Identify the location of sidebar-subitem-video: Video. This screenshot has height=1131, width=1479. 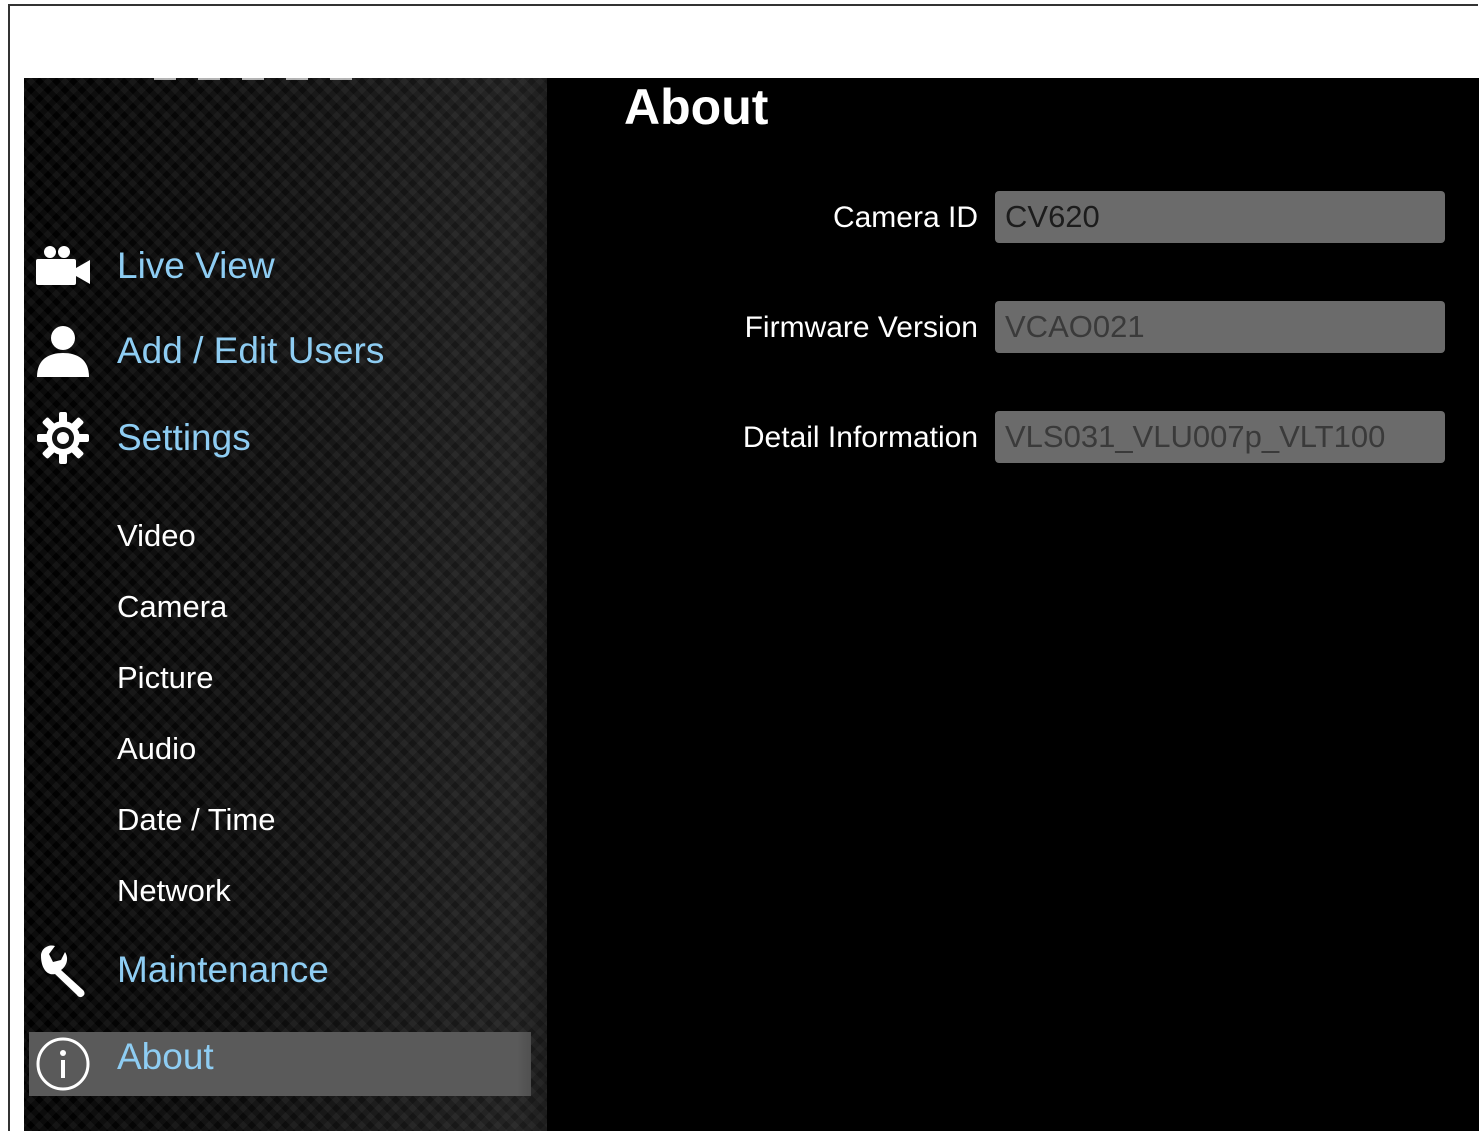
(156, 536).